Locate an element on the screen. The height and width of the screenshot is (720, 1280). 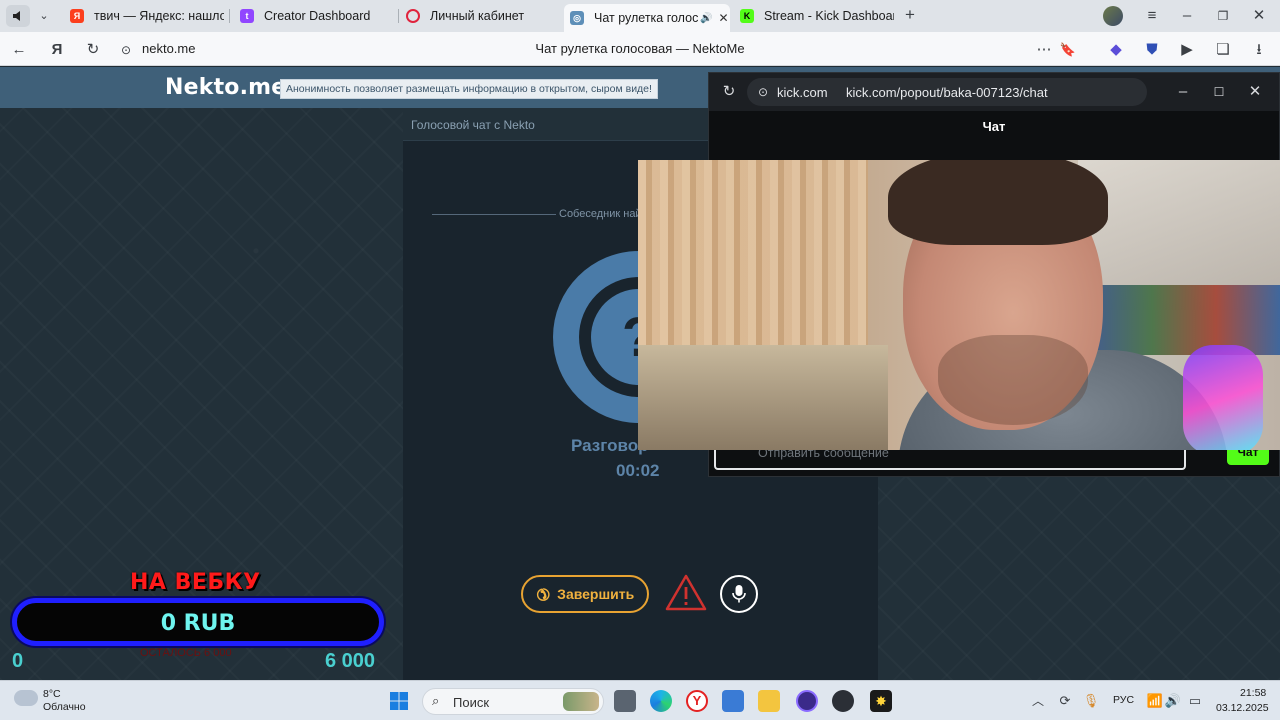
donation-progress-bar: 0 RUB is located at coordinates (198, 622).